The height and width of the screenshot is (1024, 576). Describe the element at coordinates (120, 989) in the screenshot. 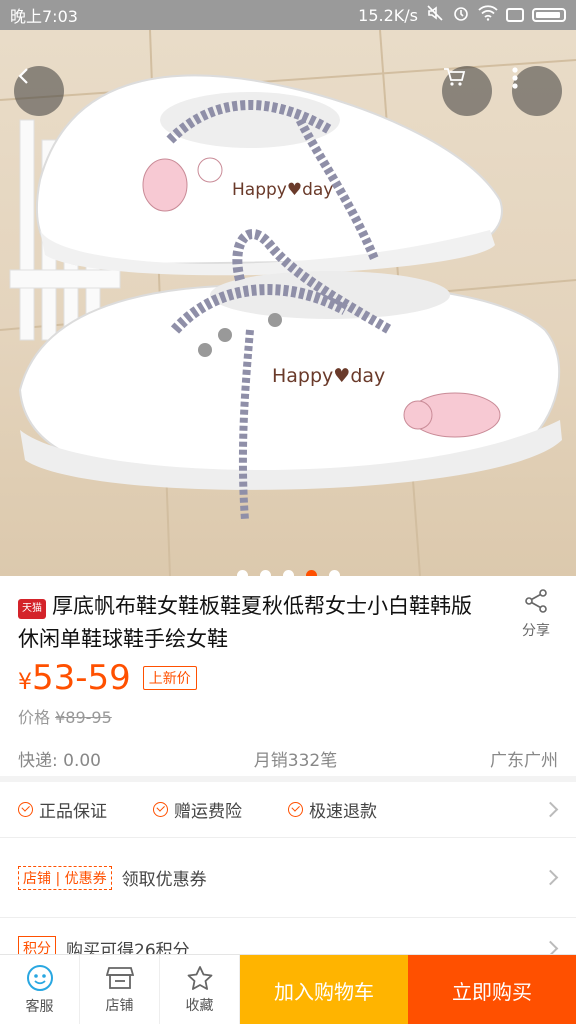

I see `shop-button: 店铺` at that location.